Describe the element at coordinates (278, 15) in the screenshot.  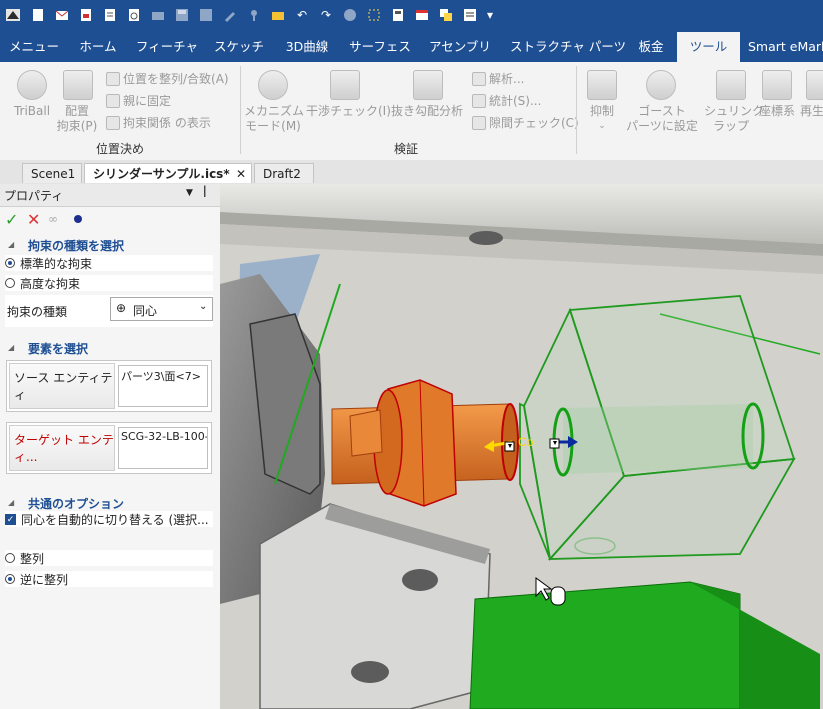
I see `folder-open-icon` at that location.